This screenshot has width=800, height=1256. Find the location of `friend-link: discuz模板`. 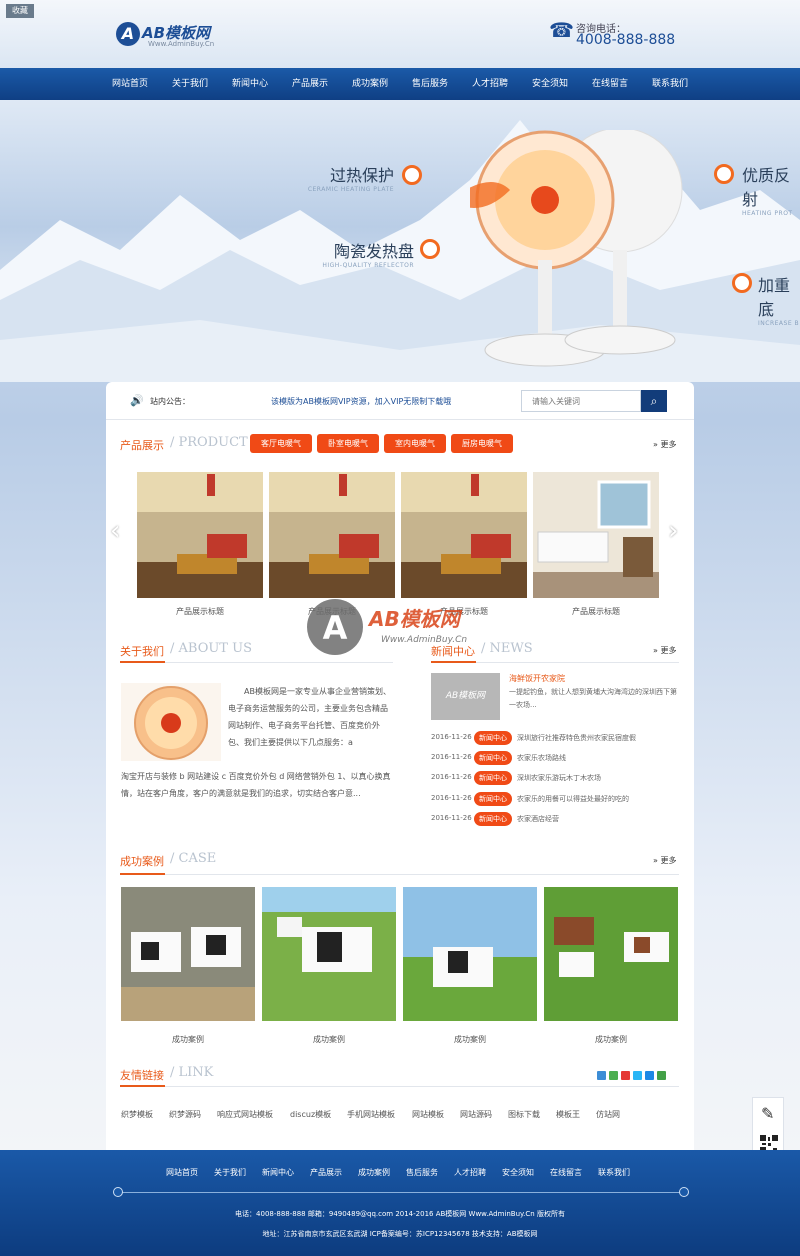

friend-link: discuz模板 is located at coordinates (310, 1114).